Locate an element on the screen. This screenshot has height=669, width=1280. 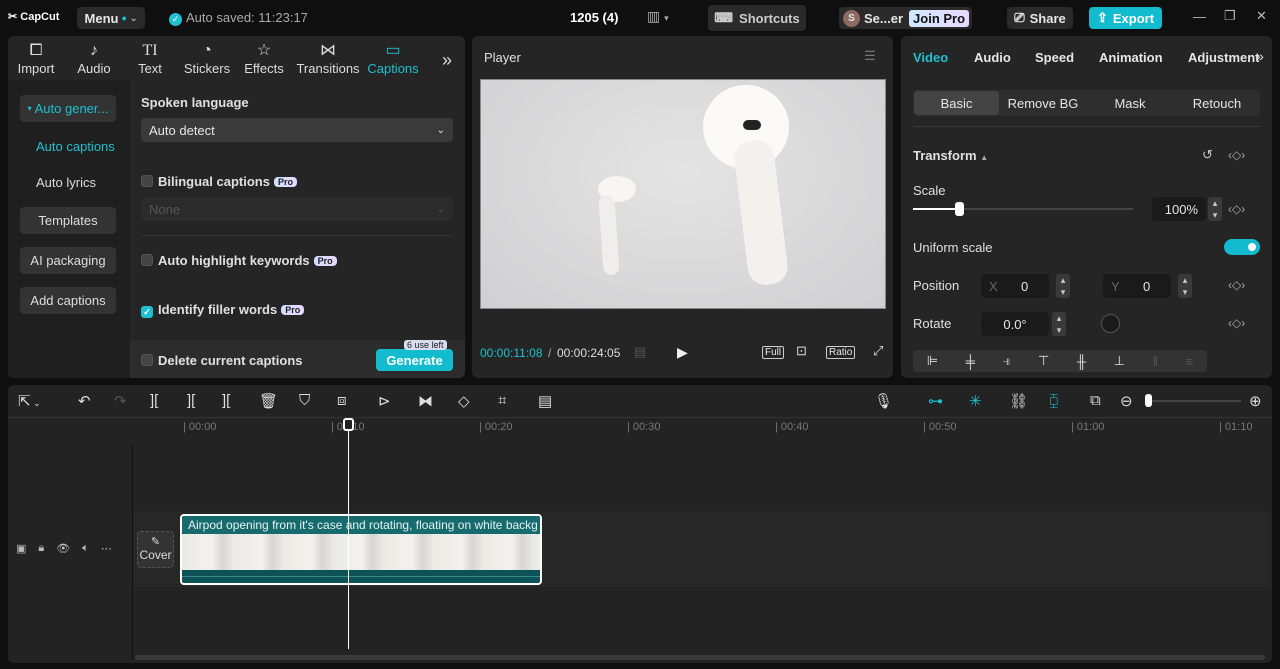
tab-text: TI Text is located at coordinates (150, 58).